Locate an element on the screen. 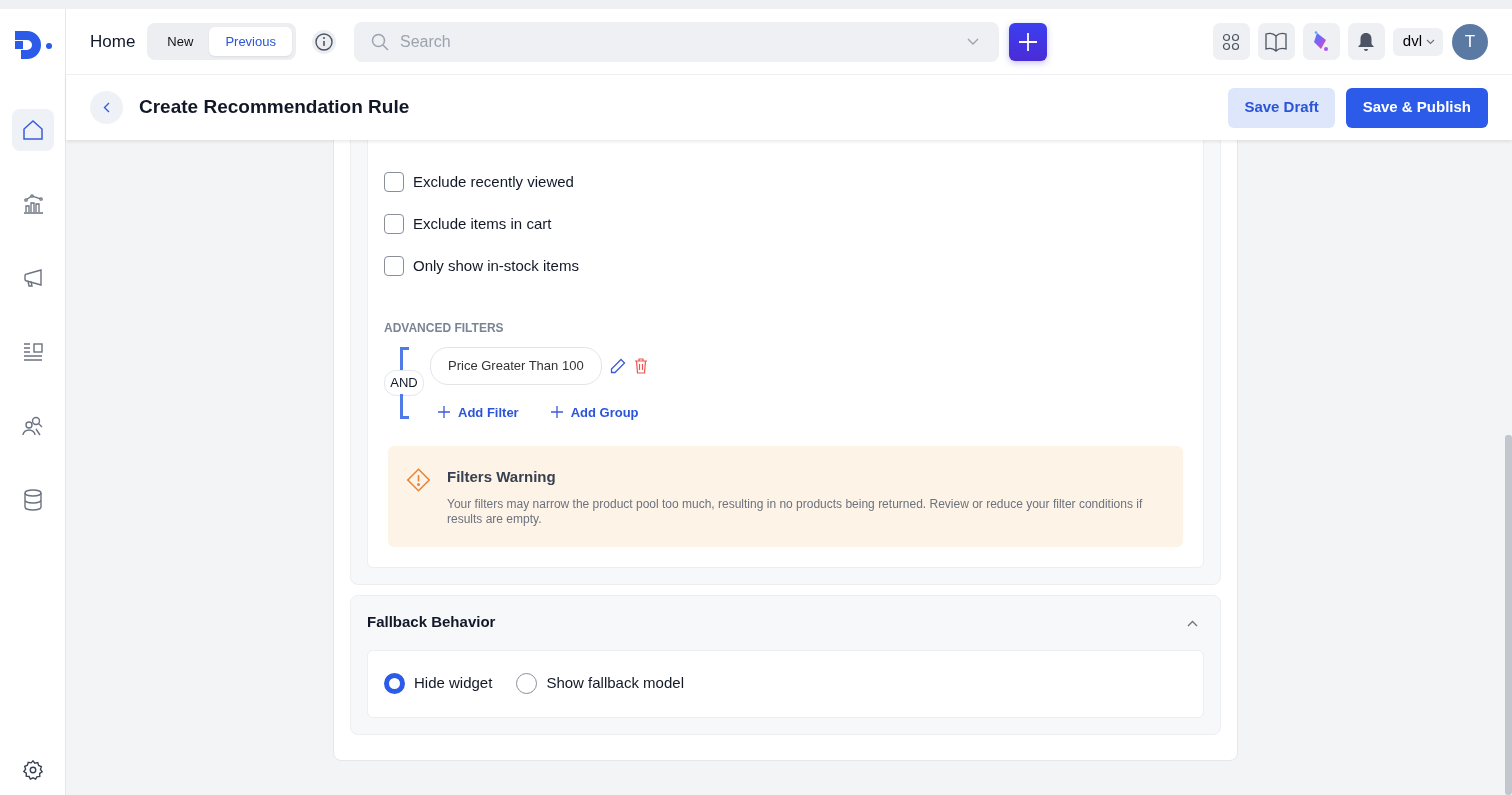 The width and height of the screenshot is (1512, 795). add-button is located at coordinates (1027, 41).